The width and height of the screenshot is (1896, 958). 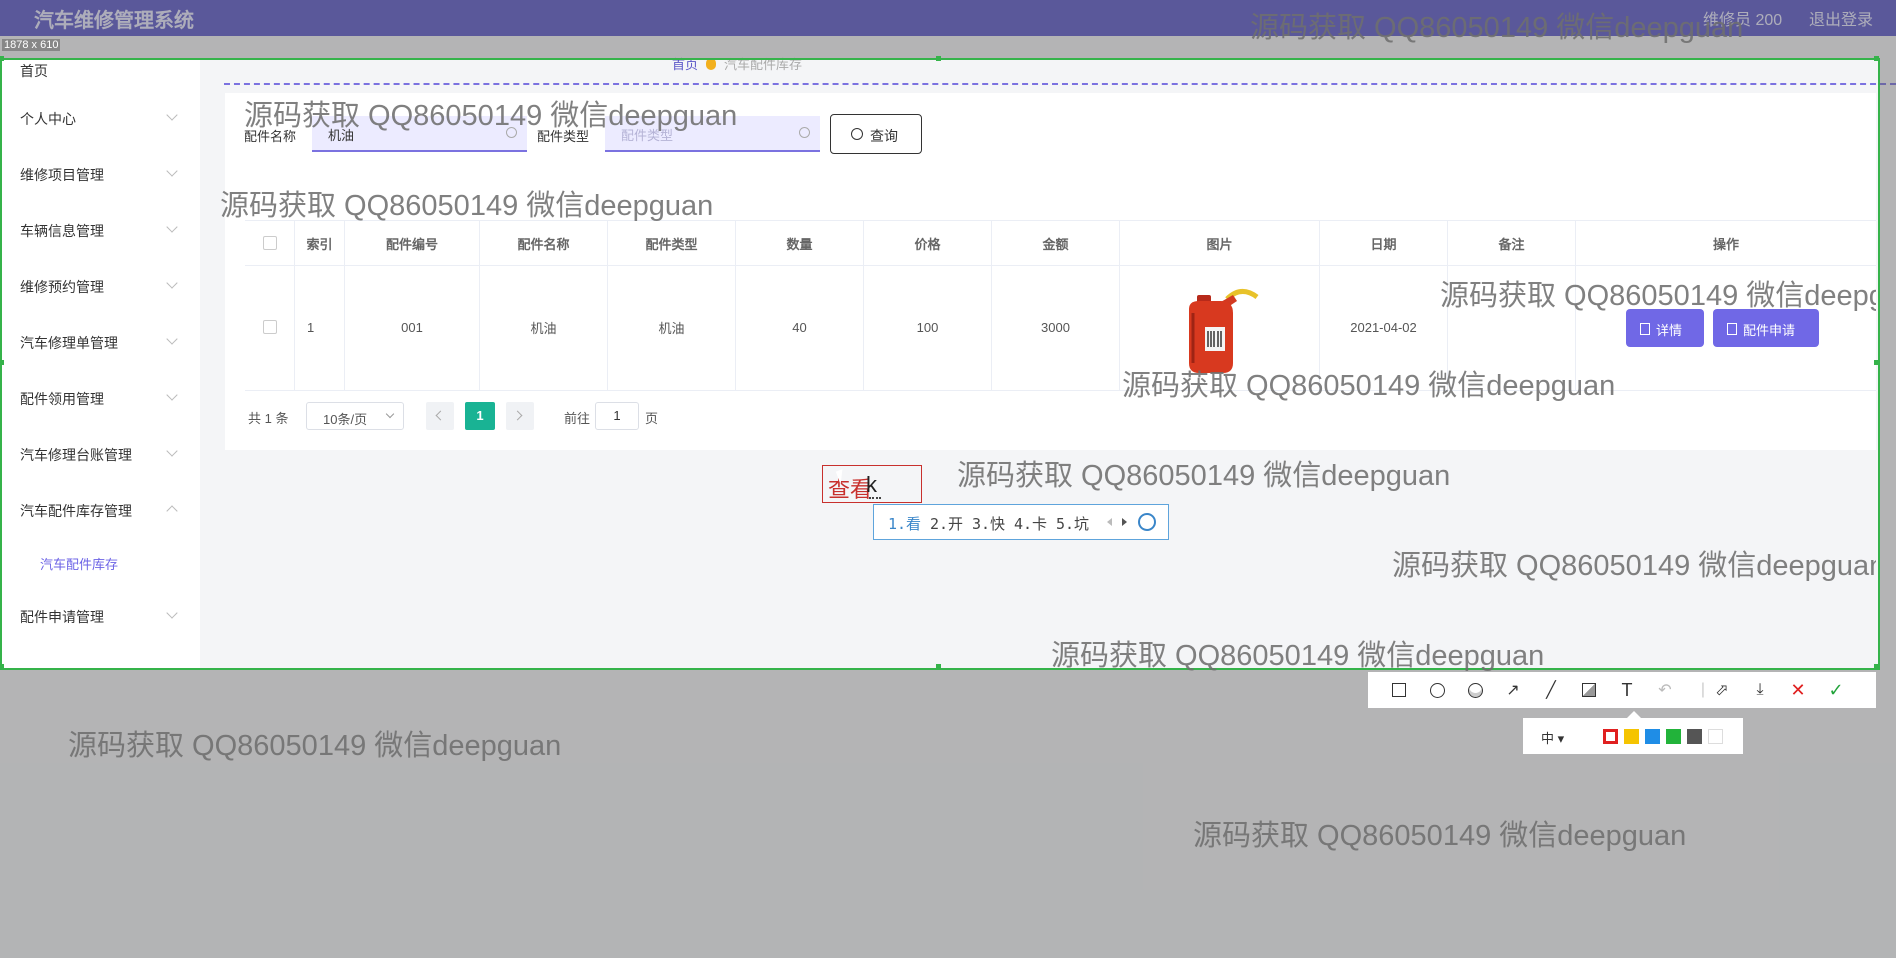 What do you see at coordinates (876, 134) in the screenshot?
I see `query-button: 查询` at bounding box center [876, 134].